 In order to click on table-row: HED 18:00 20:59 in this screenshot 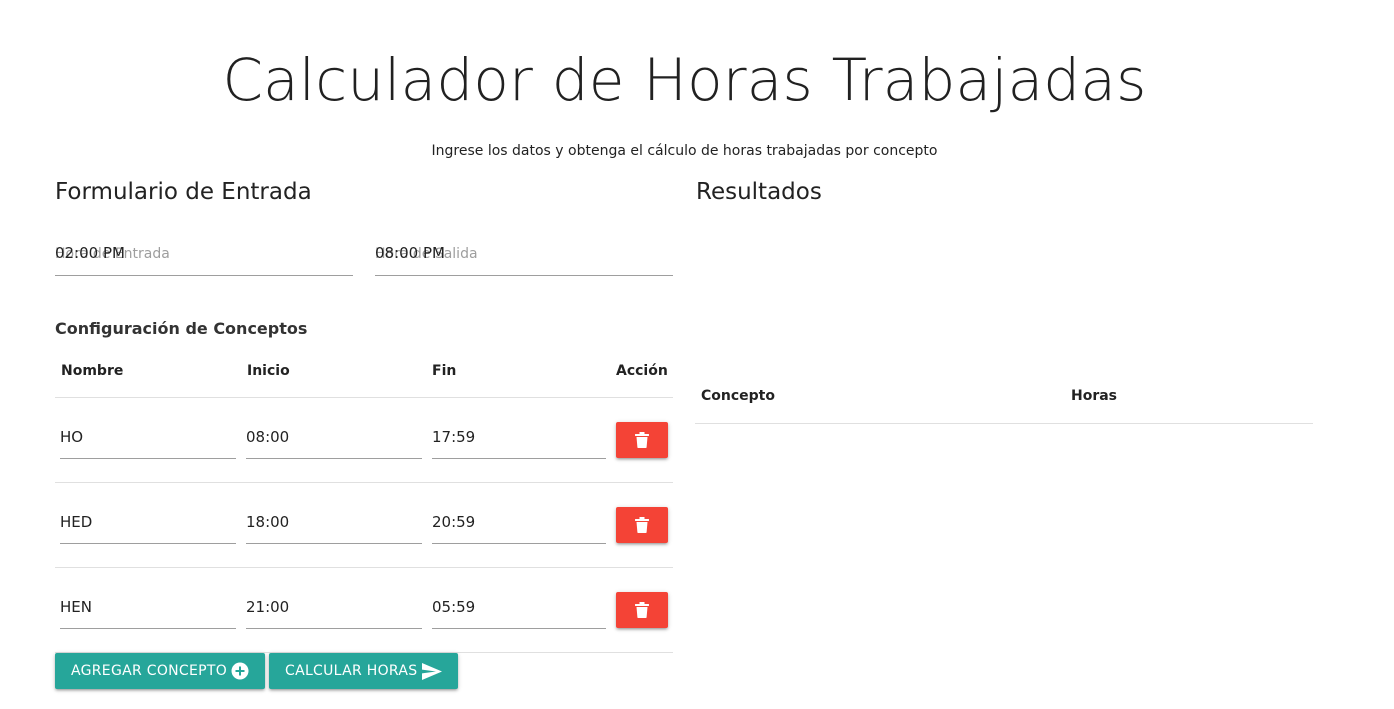, I will do `click(364, 525)`.